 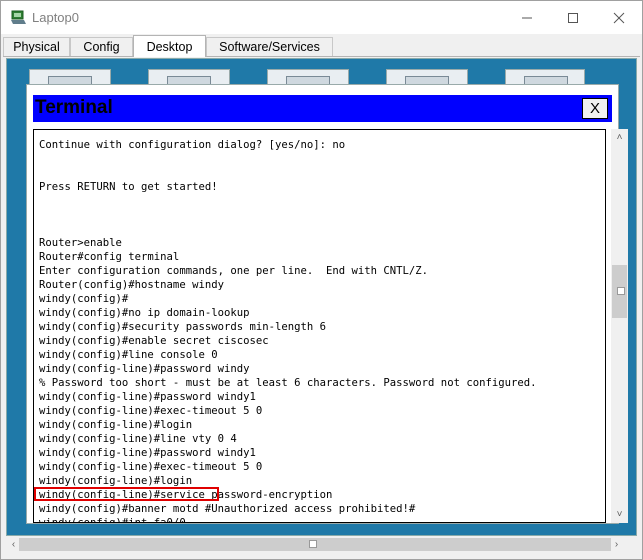 What do you see at coordinates (55, 17) in the screenshot?
I see `window-title: Laptop0` at bounding box center [55, 17].